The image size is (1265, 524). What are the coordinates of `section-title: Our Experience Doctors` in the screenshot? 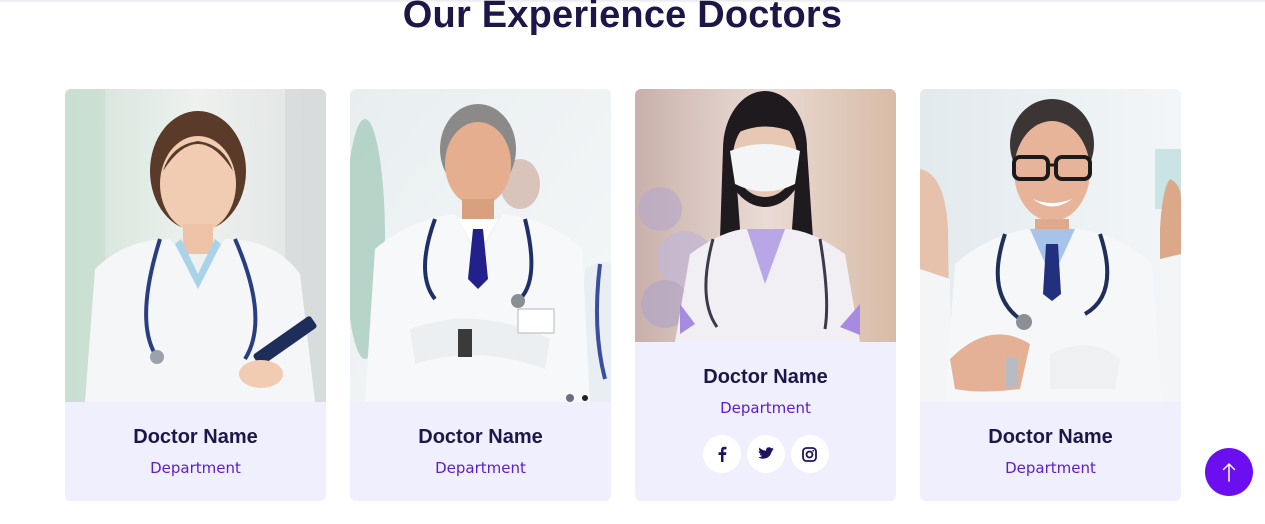 It's located at (622, 18).